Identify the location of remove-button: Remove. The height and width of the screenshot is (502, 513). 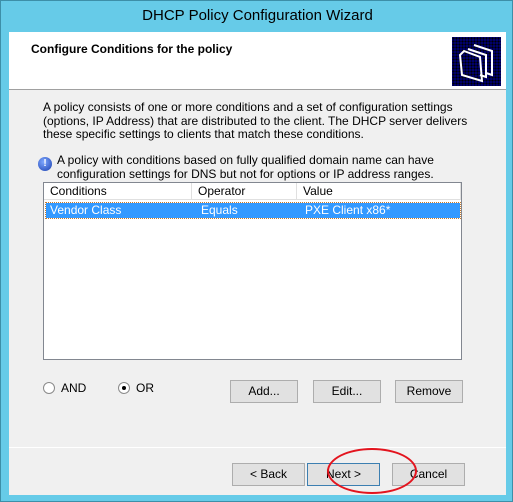
(429, 391).